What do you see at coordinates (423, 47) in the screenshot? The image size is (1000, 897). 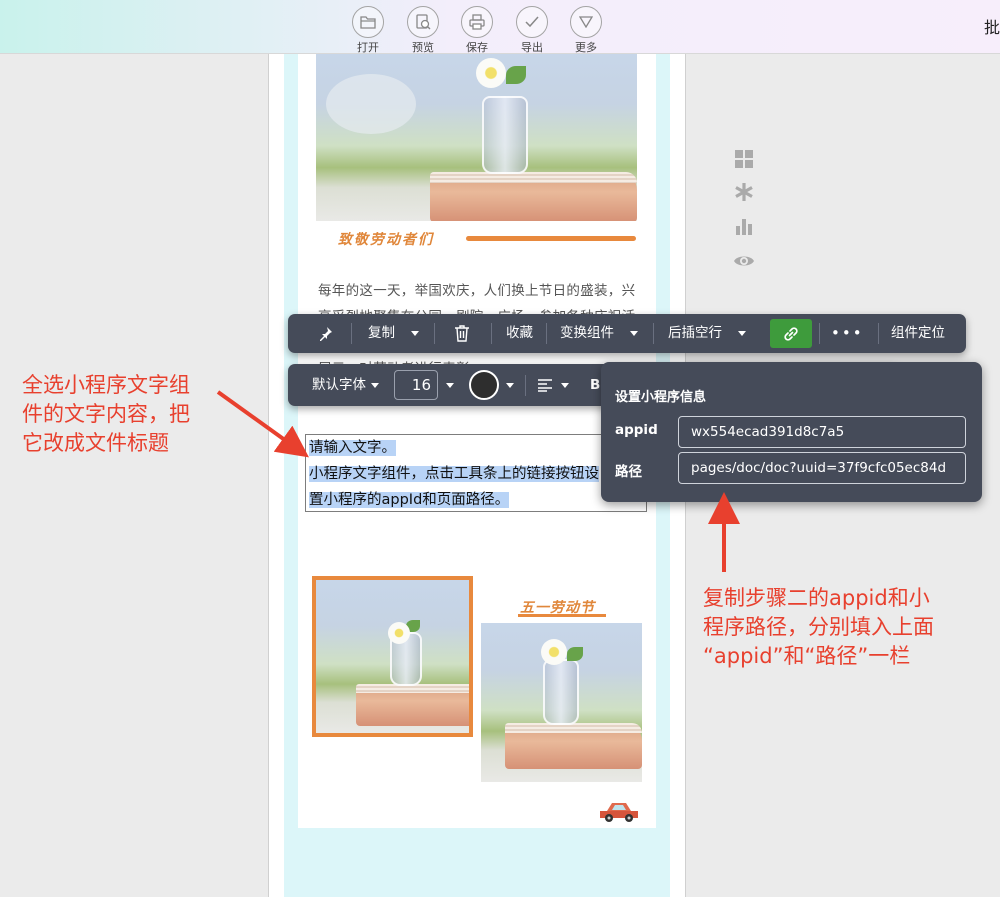 I see `preview-label: 预览` at bounding box center [423, 47].